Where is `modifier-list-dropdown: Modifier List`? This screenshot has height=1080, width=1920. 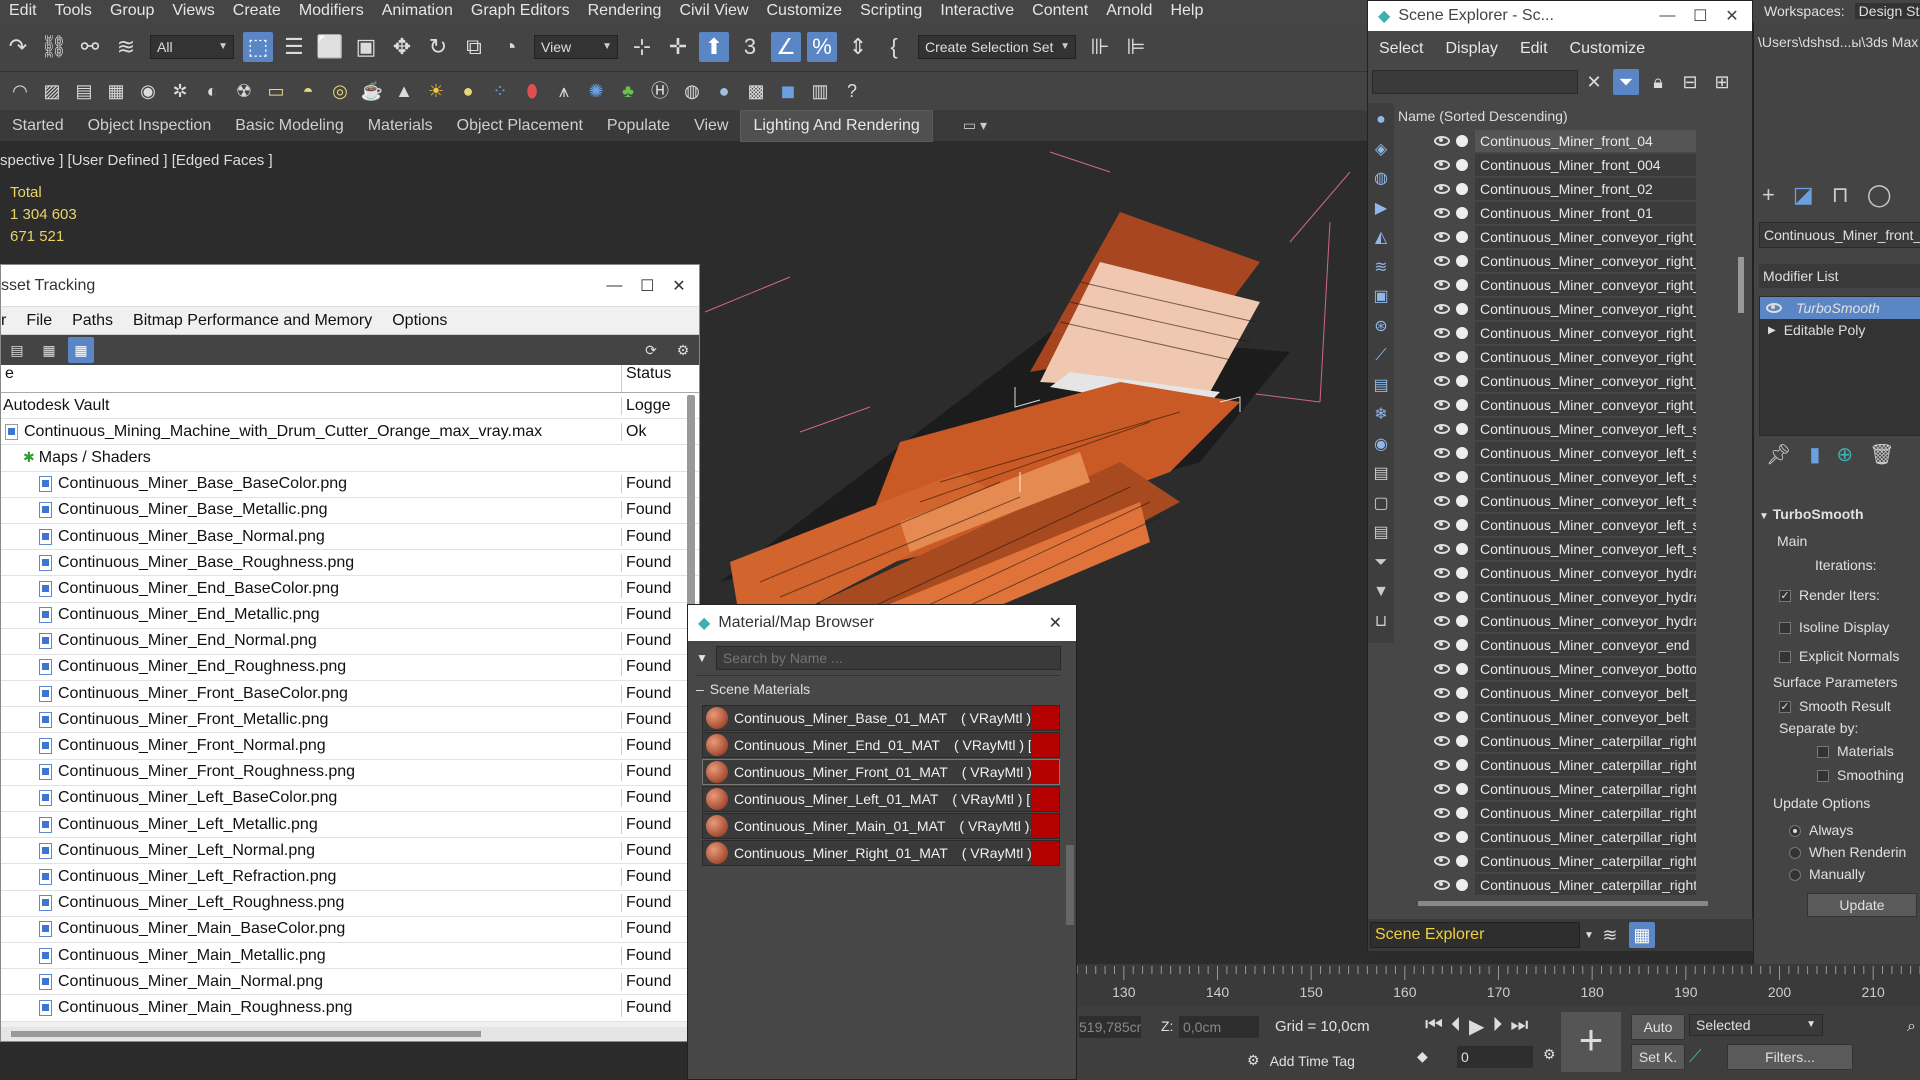
modifier-list-dropdown: Modifier List is located at coordinates (1839, 276).